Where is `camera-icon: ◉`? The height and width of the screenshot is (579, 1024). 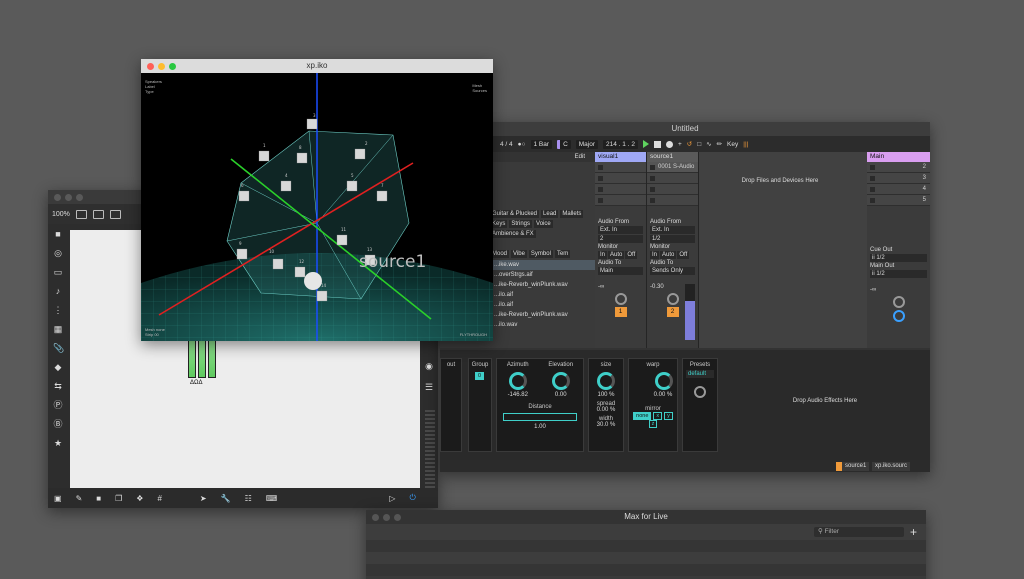
camera-icon: ◉ is located at coordinates (429, 366).